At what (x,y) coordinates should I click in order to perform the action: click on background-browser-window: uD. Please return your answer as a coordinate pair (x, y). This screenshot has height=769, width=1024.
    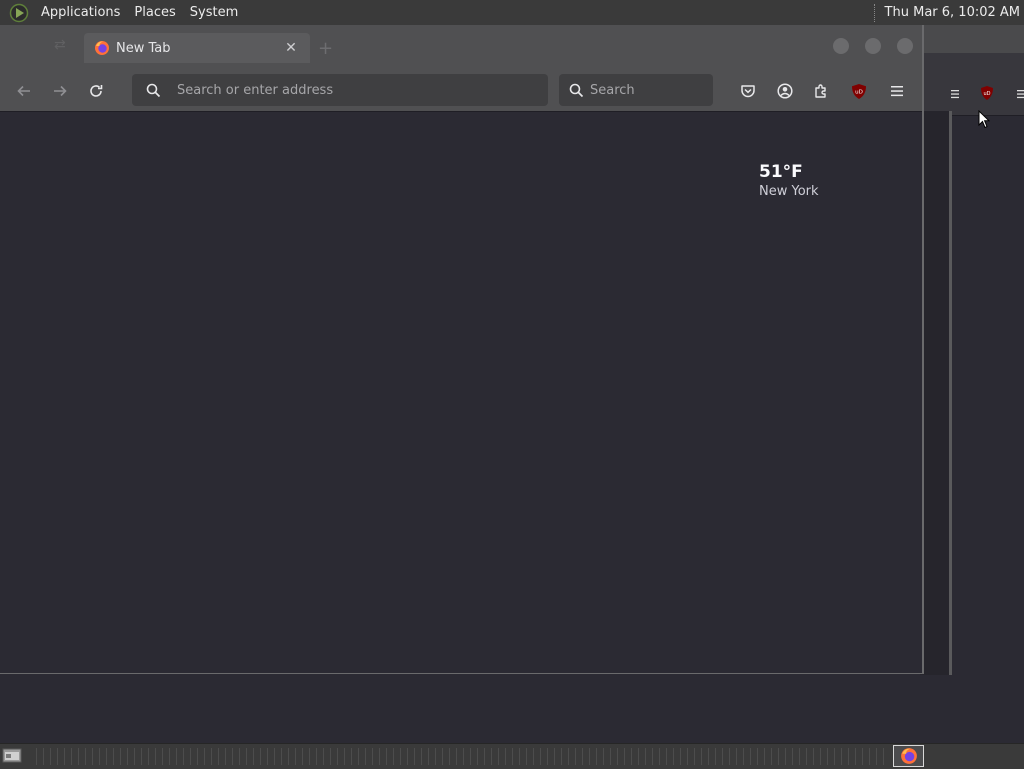
    Looking at the image, I should click on (972, 350).